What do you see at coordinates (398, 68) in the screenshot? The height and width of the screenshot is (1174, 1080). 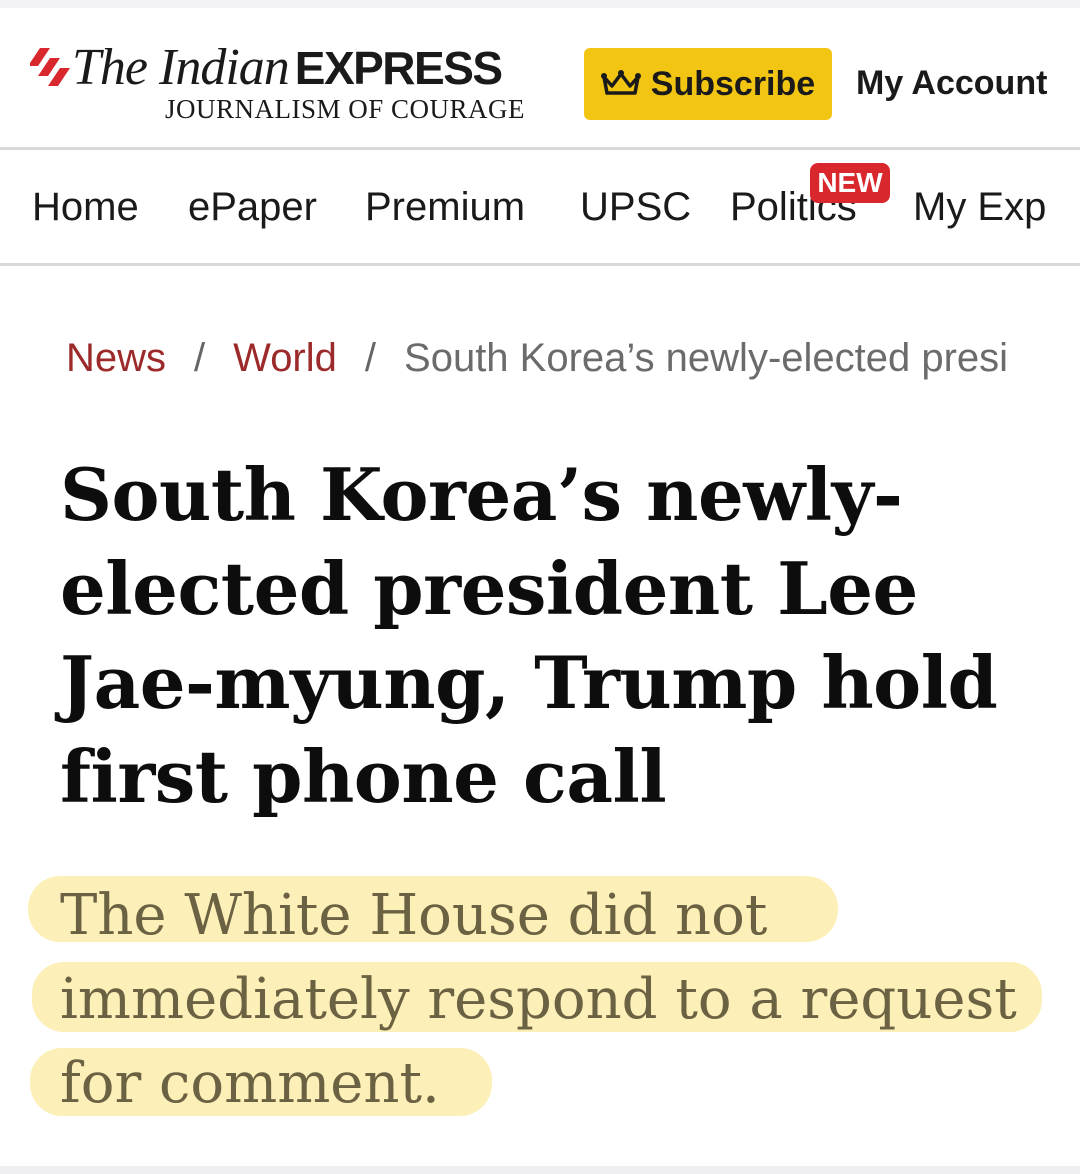 I see `logo-express: EXPRESS` at bounding box center [398, 68].